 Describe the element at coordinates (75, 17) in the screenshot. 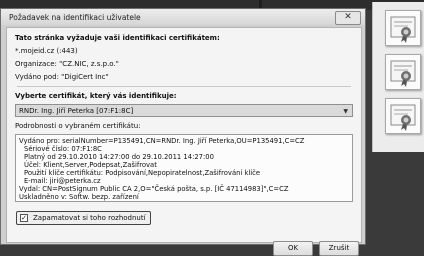

I see `dialog-title: Požadavek na identifikaci uživatele` at that location.